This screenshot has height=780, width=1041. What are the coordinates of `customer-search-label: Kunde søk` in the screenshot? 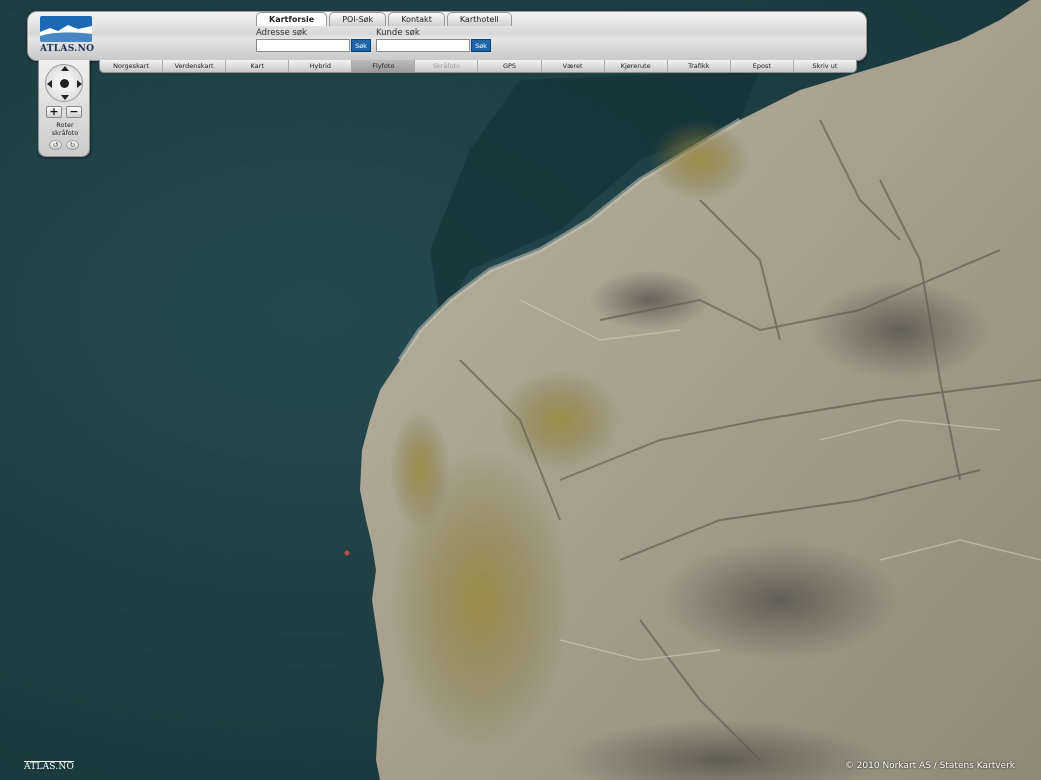 It's located at (398, 33).